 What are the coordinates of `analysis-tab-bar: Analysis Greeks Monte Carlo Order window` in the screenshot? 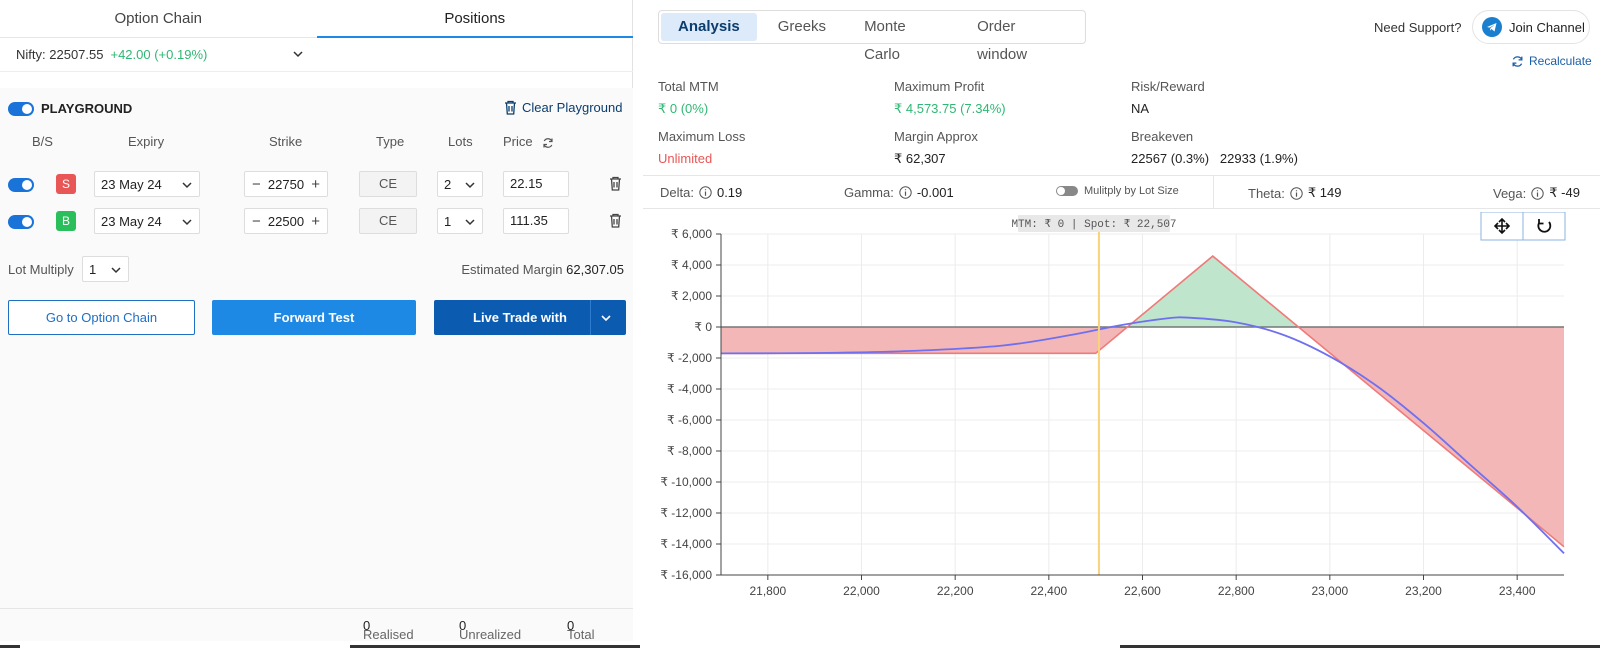 It's located at (872, 36).